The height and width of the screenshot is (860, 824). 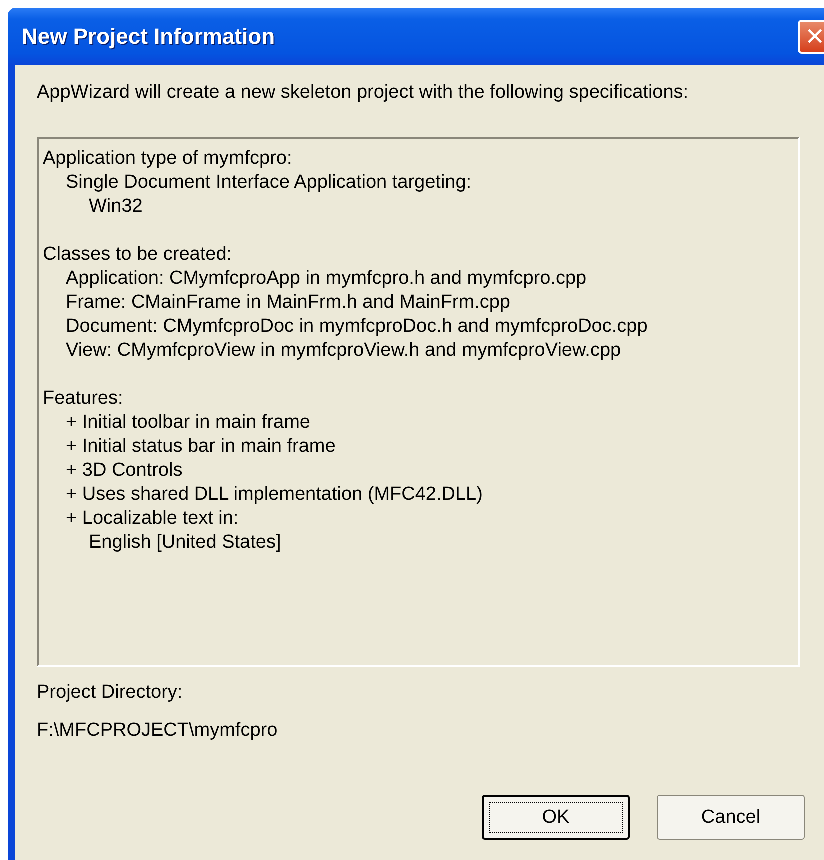 What do you see at coordinates (116, 207) in the screenshot?
I see `spec-line: Win32` at bounding box center [116, 207].